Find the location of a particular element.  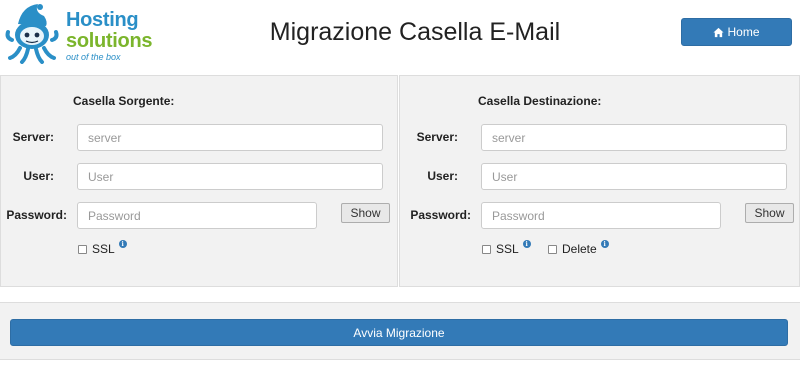

destination-panel-title: Casella Destinazione: is located at coordinates (540, 101).